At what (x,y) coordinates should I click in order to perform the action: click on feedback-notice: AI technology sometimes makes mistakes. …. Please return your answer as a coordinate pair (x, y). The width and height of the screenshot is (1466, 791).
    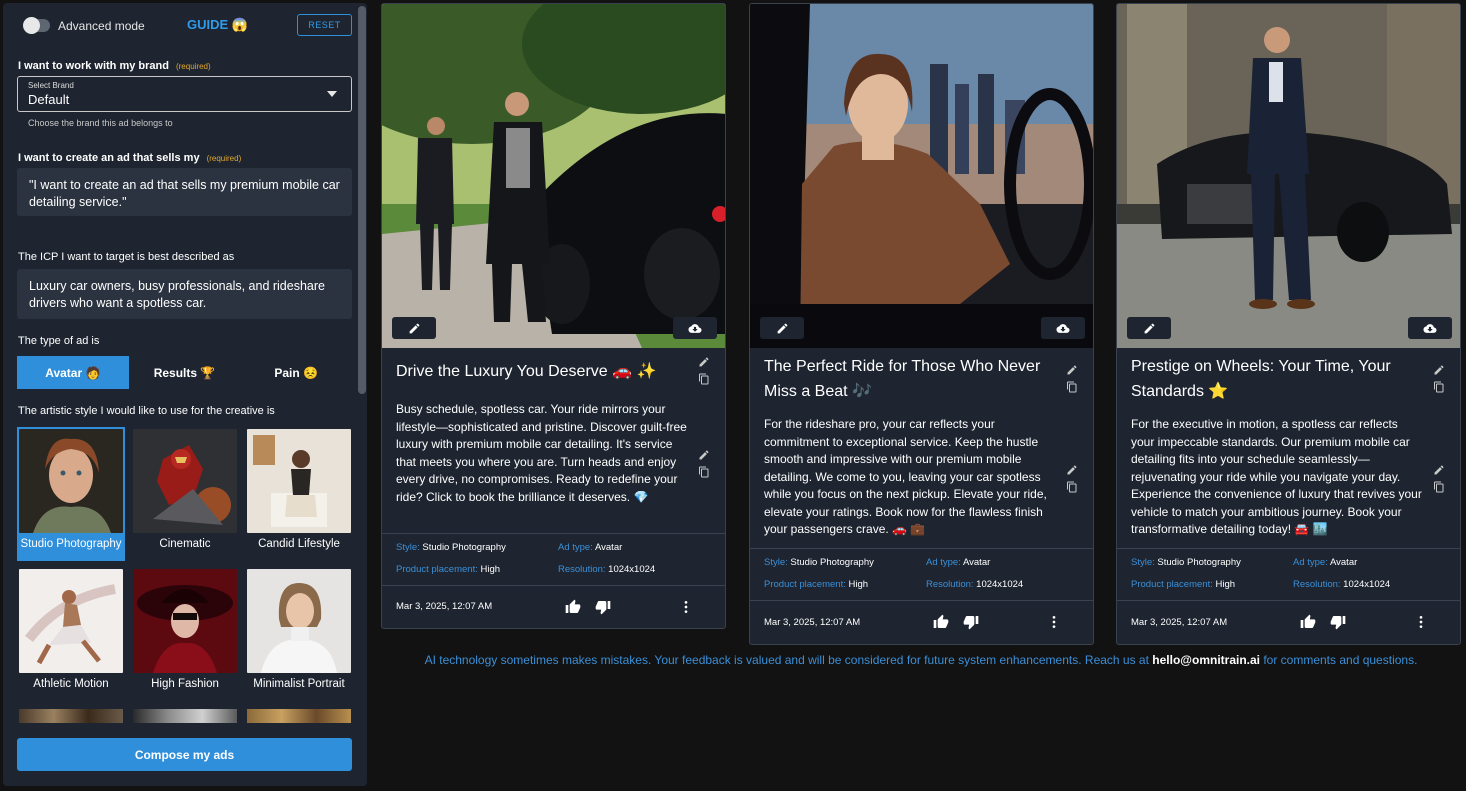
    Looking at the image, I should click on (921, 660).